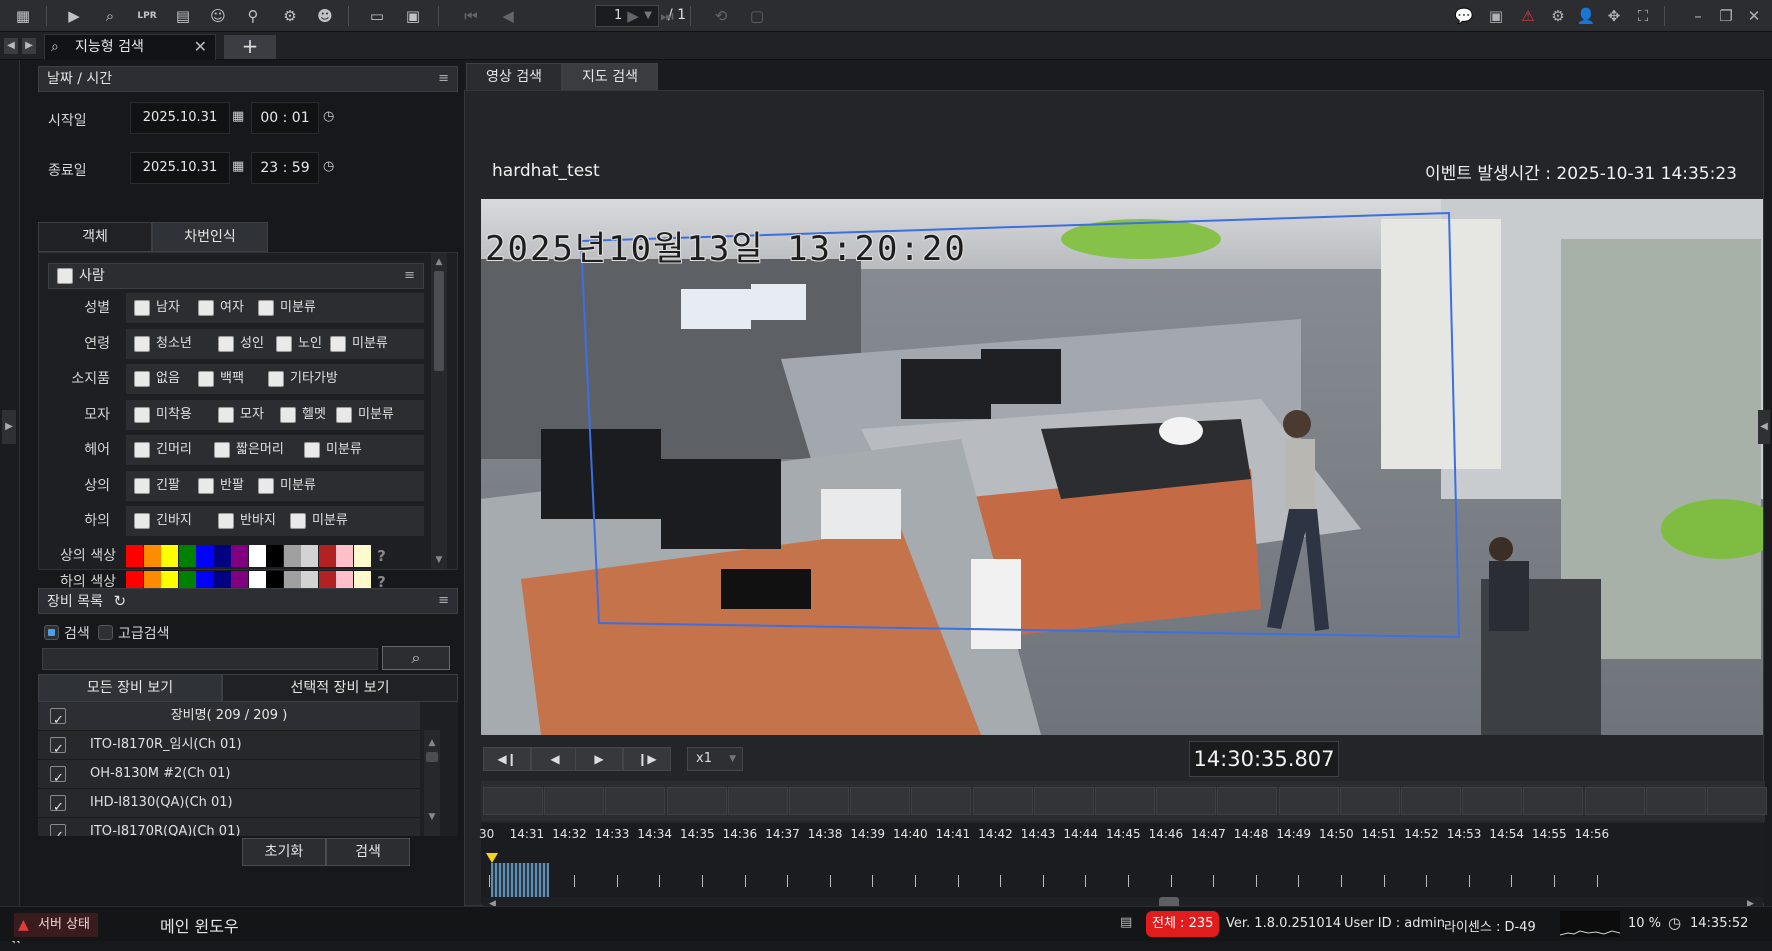  Describe the element at coordinates (229, 776) in the screenshot. I see `device-row: OH-8130M #2(Ch 01)` at that location.